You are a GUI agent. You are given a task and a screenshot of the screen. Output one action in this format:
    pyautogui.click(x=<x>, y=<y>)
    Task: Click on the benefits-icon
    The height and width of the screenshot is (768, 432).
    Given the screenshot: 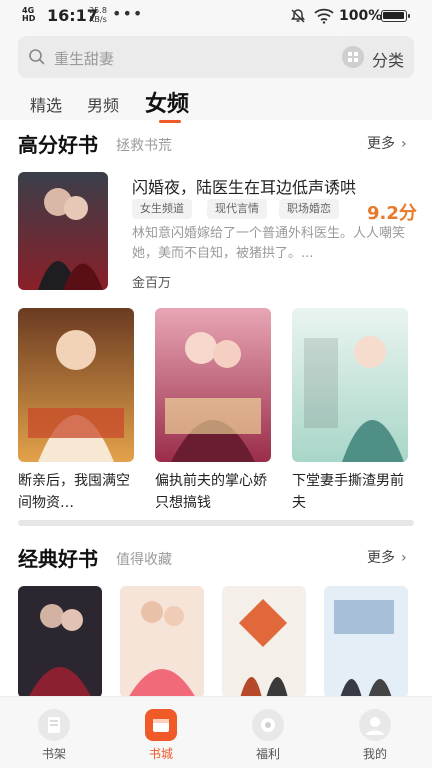 What is the action you would take?
    pyautogui.click(x=268, y=725)
    